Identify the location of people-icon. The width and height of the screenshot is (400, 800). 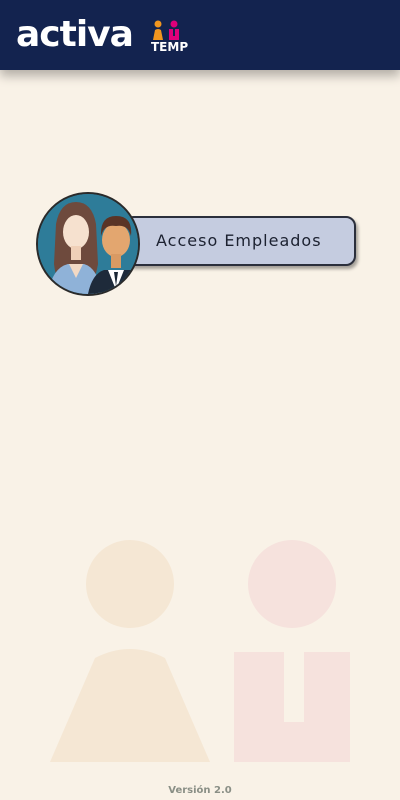
(166, 30).